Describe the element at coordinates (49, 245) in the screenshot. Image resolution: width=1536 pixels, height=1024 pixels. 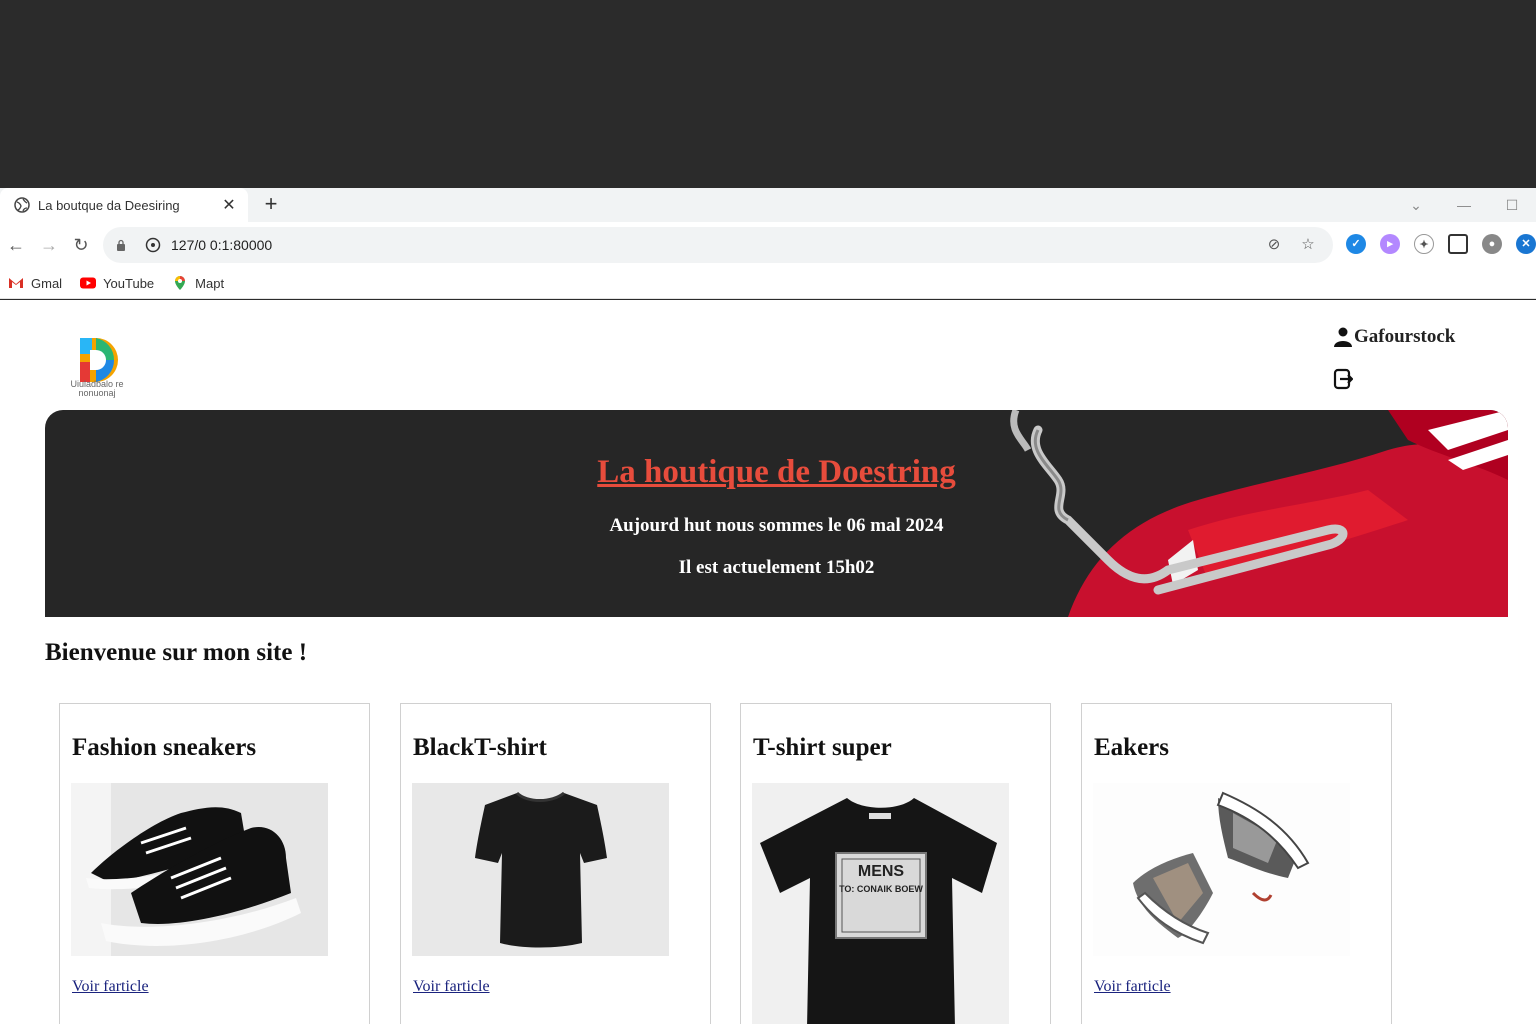
I see `forward-button: →` at that location.